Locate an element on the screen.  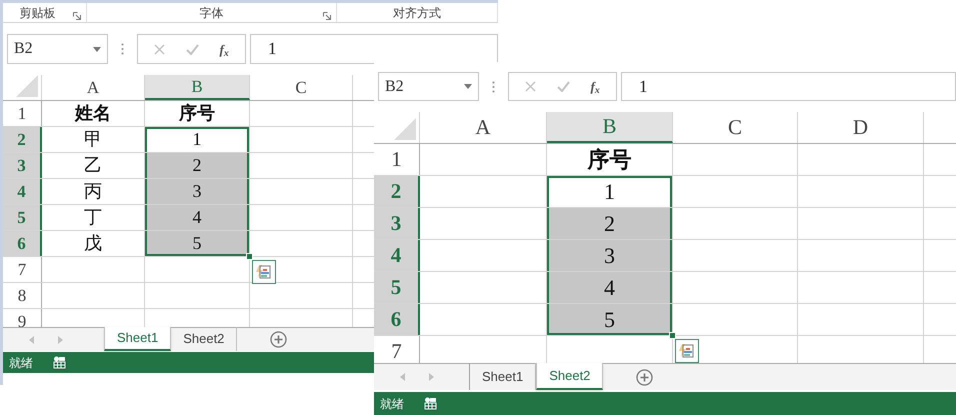
table-cell: 甲 is located at coordinates (93, 139).